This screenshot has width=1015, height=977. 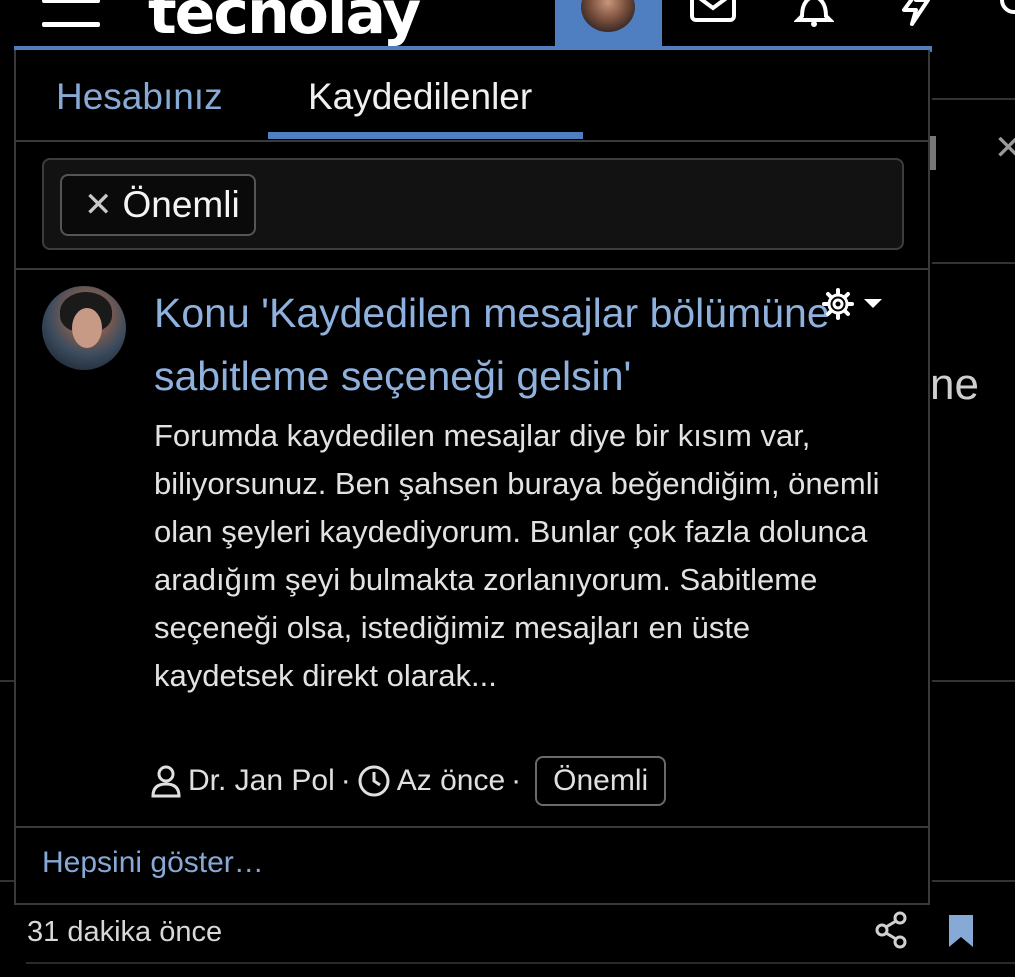 What do you see at coordinates (139, 97) in the screenshot?
I see `tab-account: Hesabınız` at bounding box center [139, 97].